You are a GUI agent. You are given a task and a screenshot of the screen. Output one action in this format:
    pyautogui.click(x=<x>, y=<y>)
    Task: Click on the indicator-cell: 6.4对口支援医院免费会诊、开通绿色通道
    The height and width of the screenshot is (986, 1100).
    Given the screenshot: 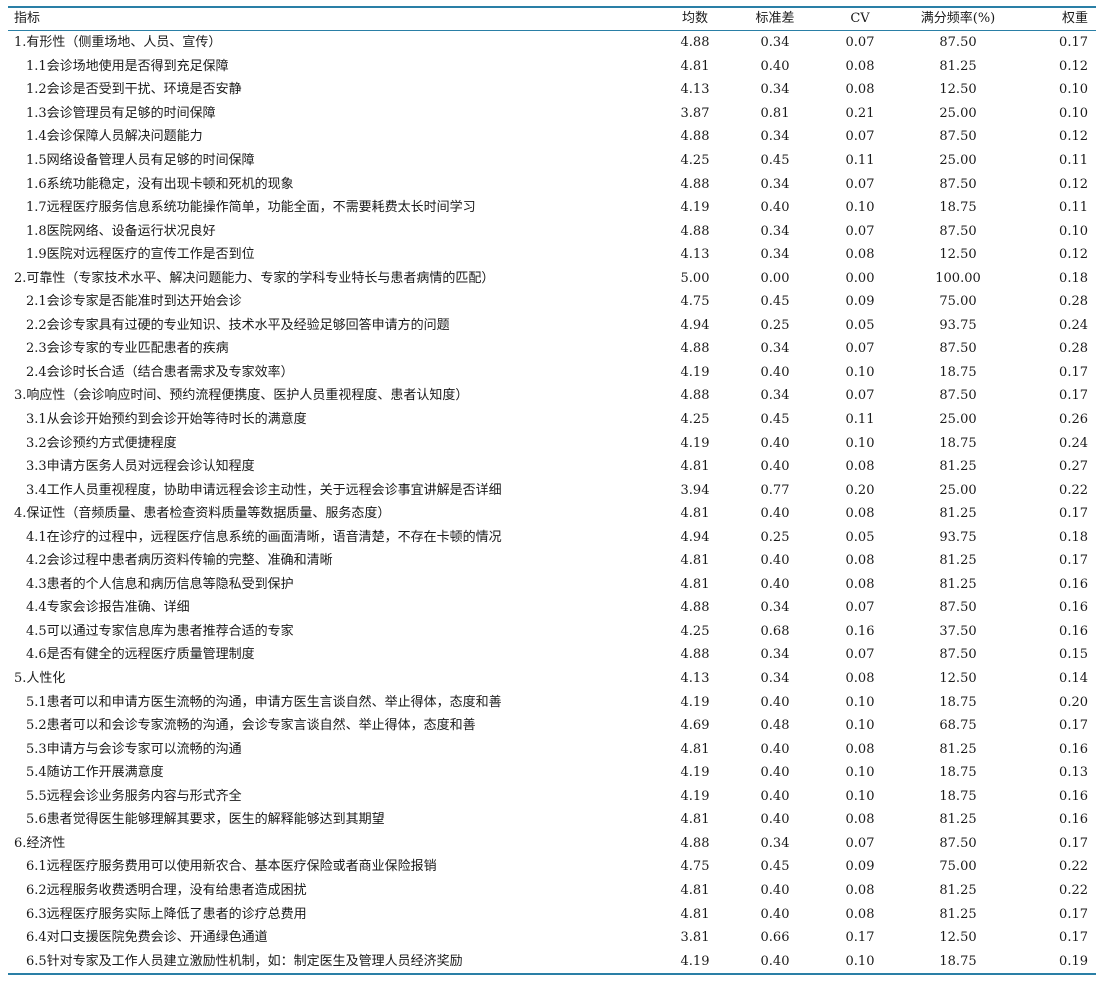 What is the action you would take?
    pyautogui.click(x=147, y=938)
    